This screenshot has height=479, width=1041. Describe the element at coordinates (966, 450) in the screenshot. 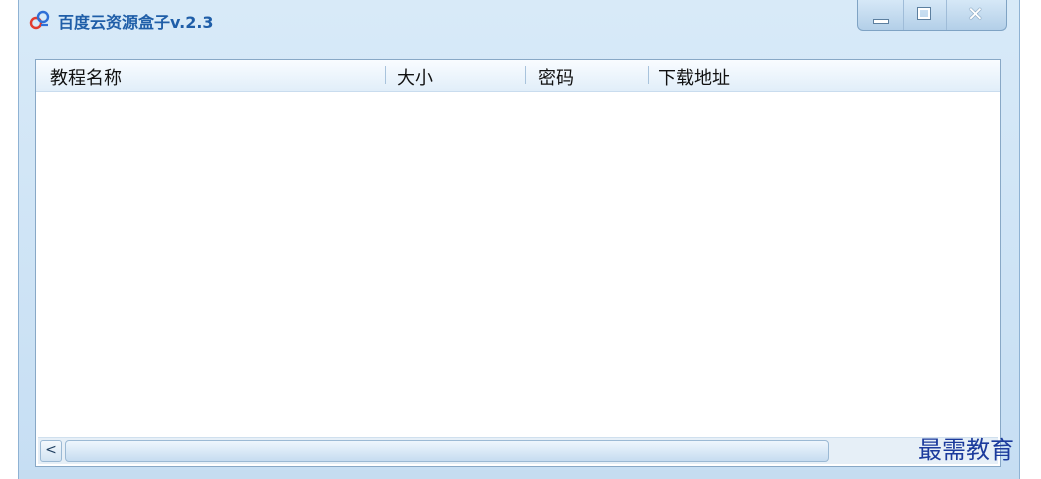

I see `watermark-text: 最需教育` at that location.